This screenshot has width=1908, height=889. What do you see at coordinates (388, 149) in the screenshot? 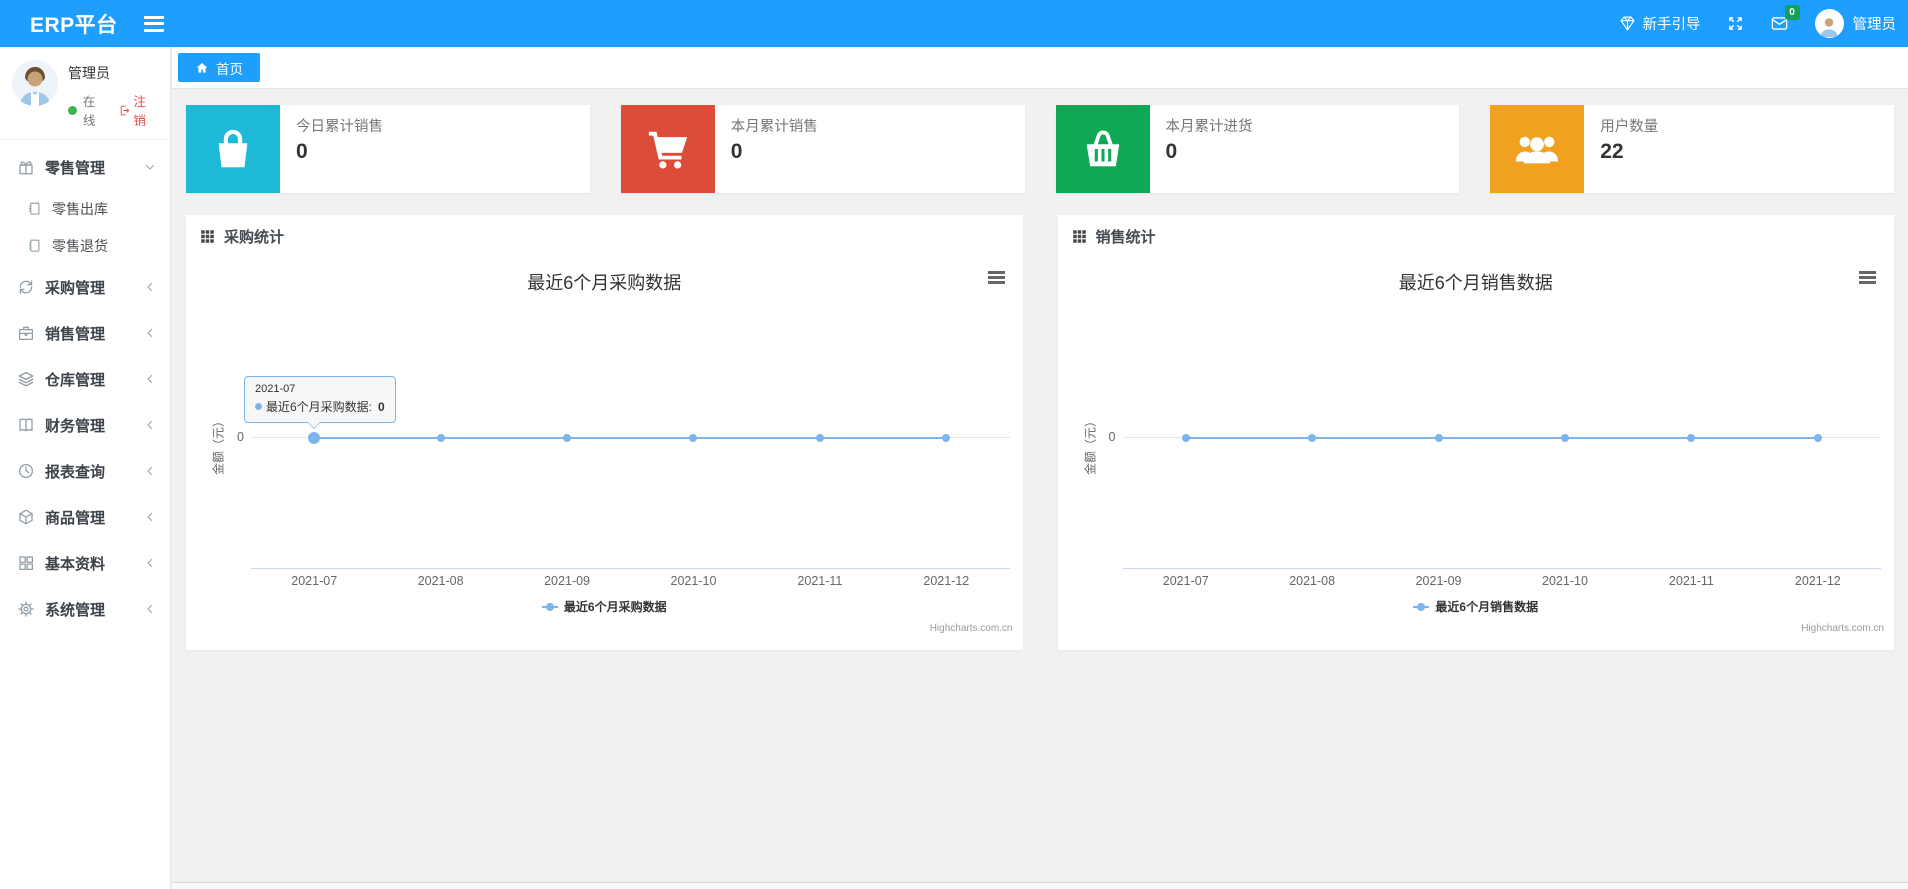
I see `stat-card-today-sales: 今日累计销售 0` at bounding box center [388, 149].